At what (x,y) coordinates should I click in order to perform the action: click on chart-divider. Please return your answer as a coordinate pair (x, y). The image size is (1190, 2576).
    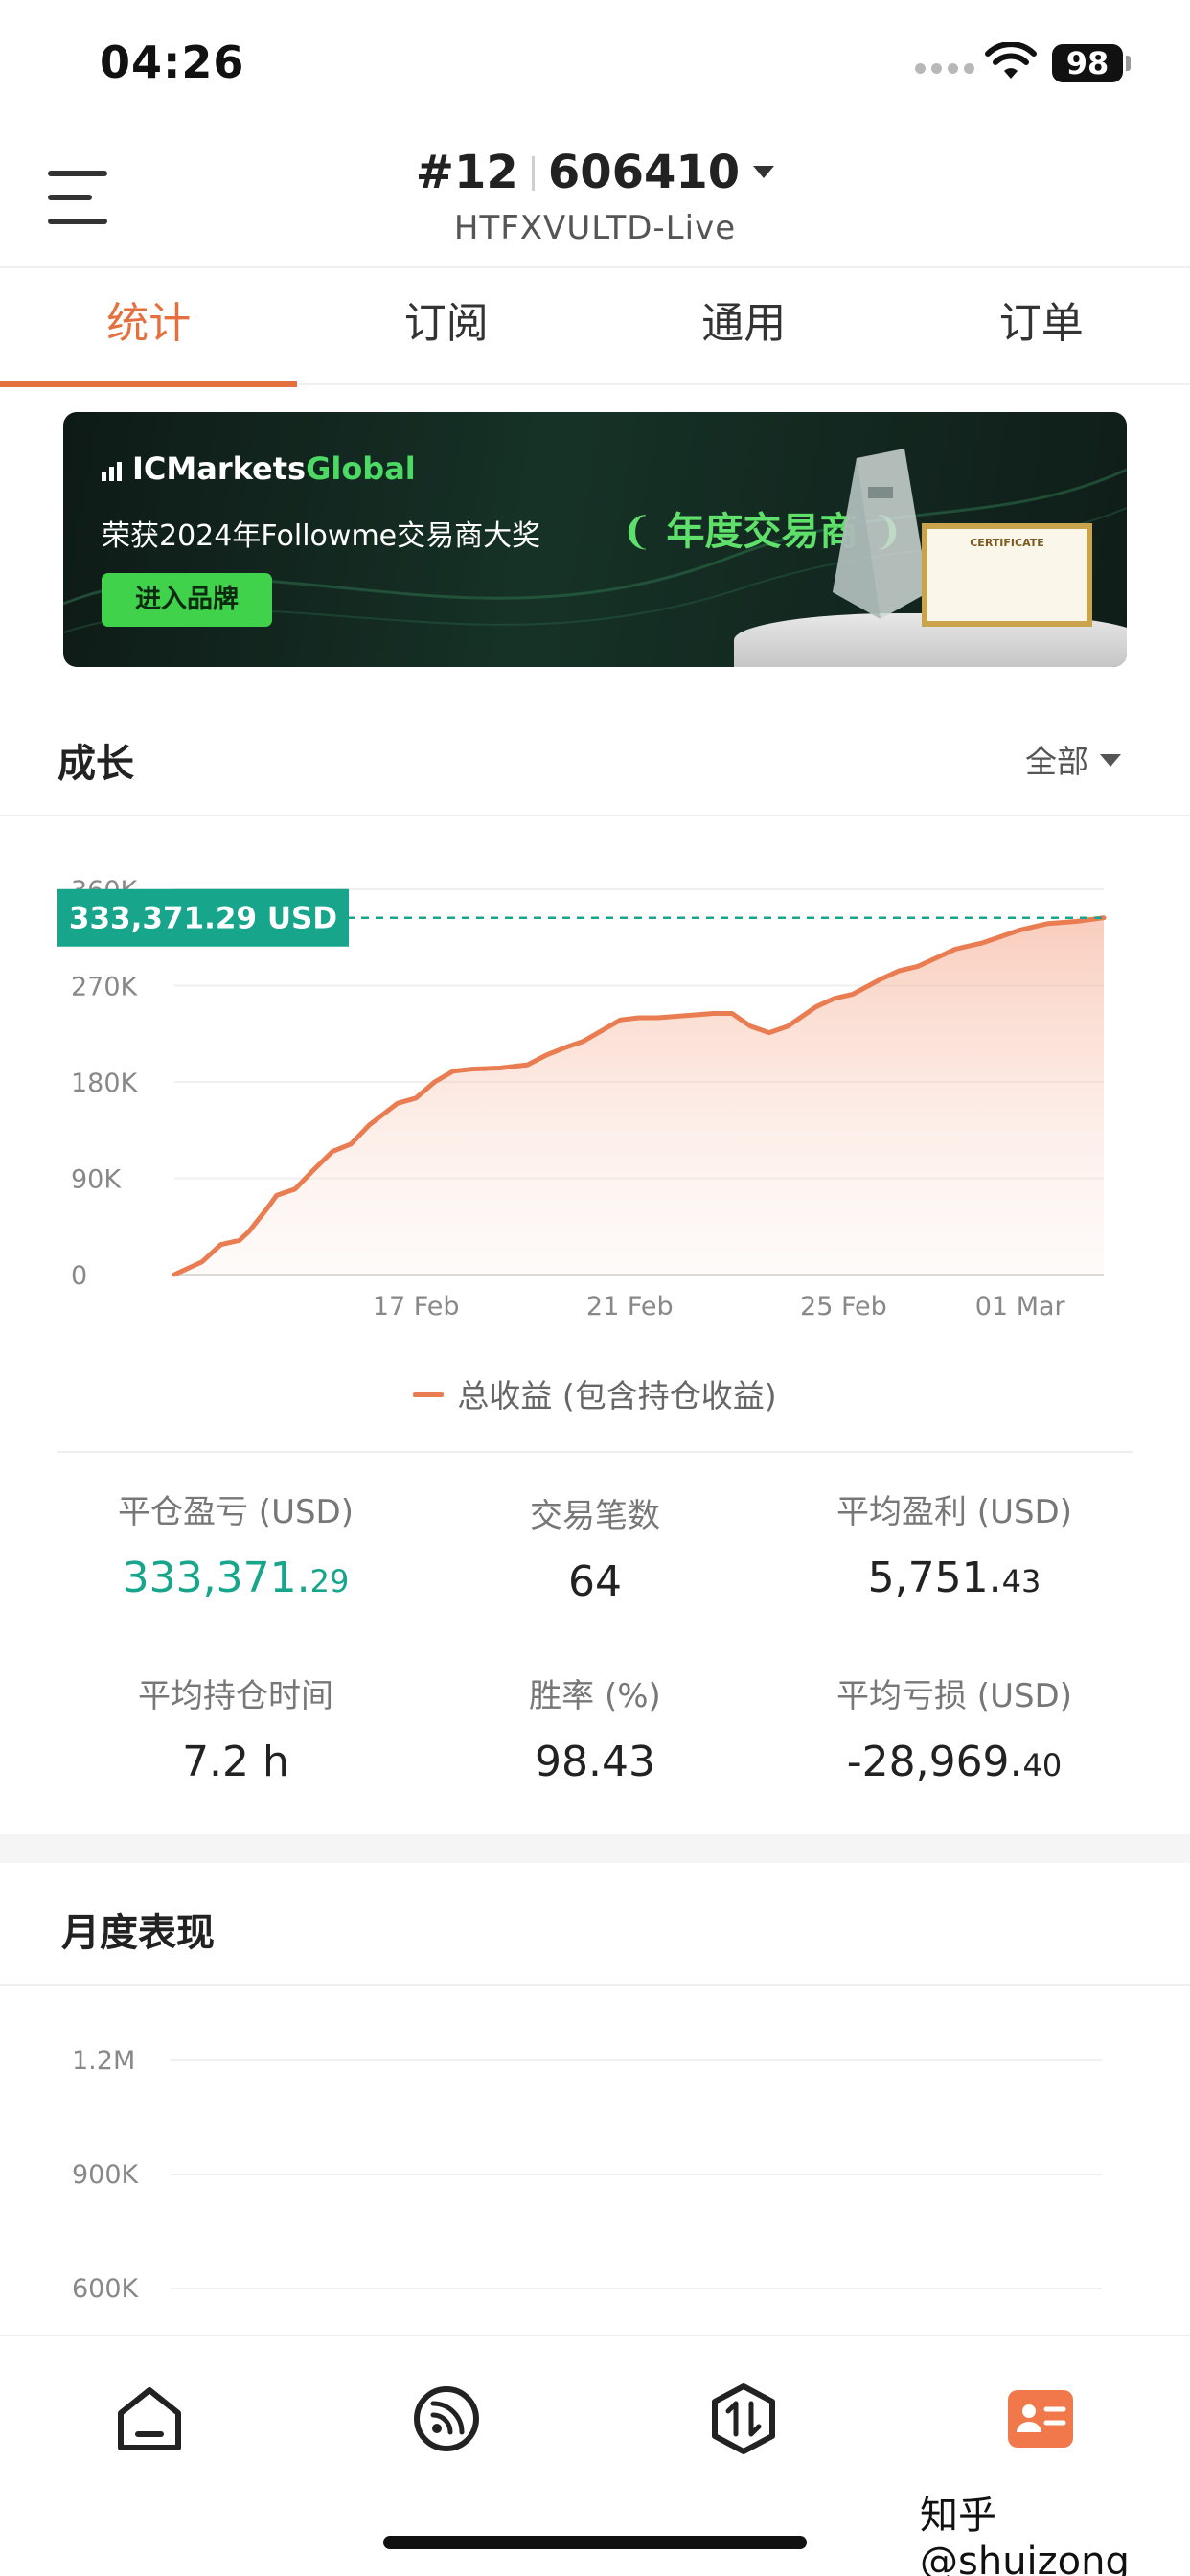
    Looking at the image, I should click on (595, 1452).